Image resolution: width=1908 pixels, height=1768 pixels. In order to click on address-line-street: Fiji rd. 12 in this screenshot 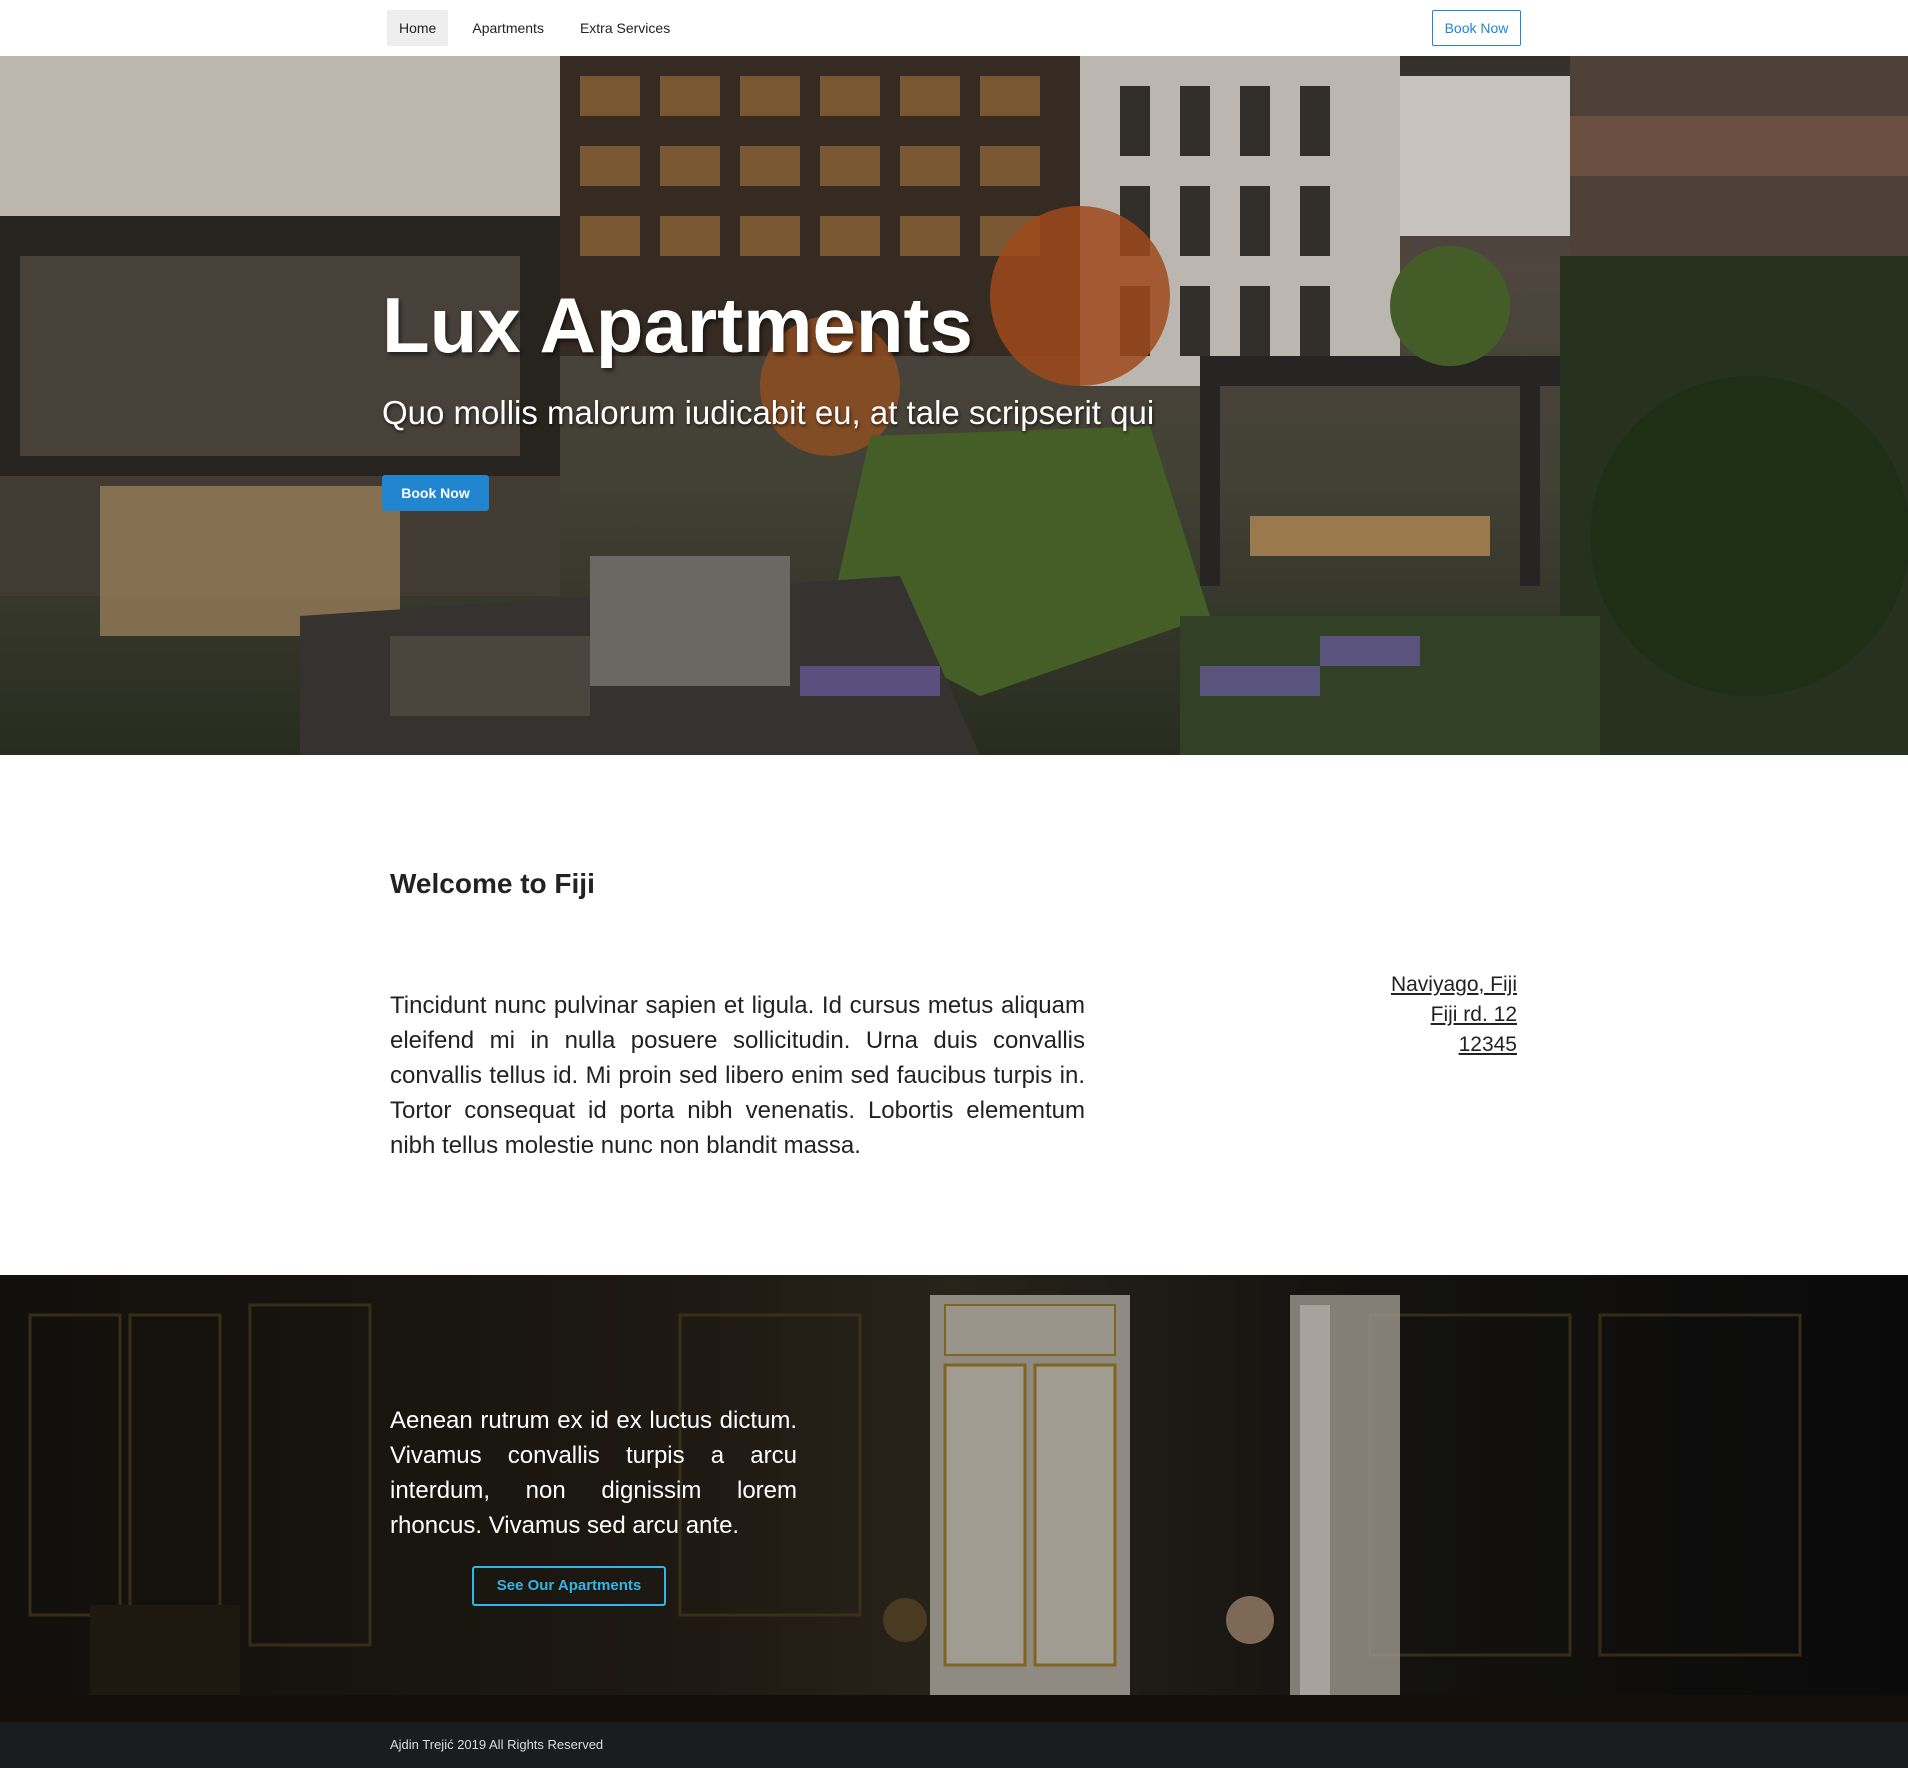, I will do `click(1408, 1015)`.